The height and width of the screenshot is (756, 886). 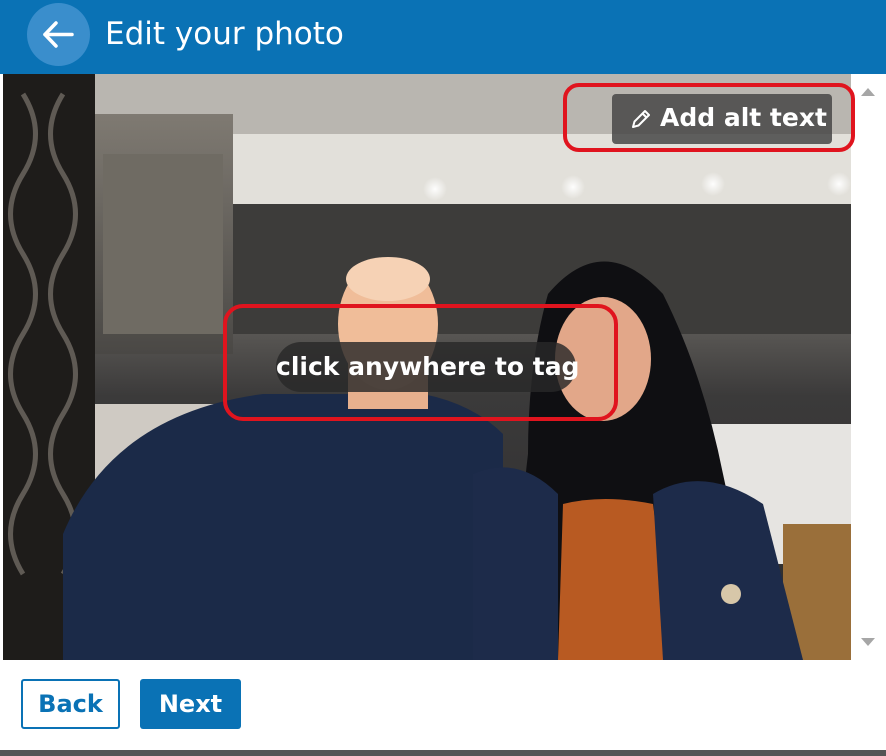 I want to click on tag-hint-label: click anywhere to tag, so click(x=427, y=367).